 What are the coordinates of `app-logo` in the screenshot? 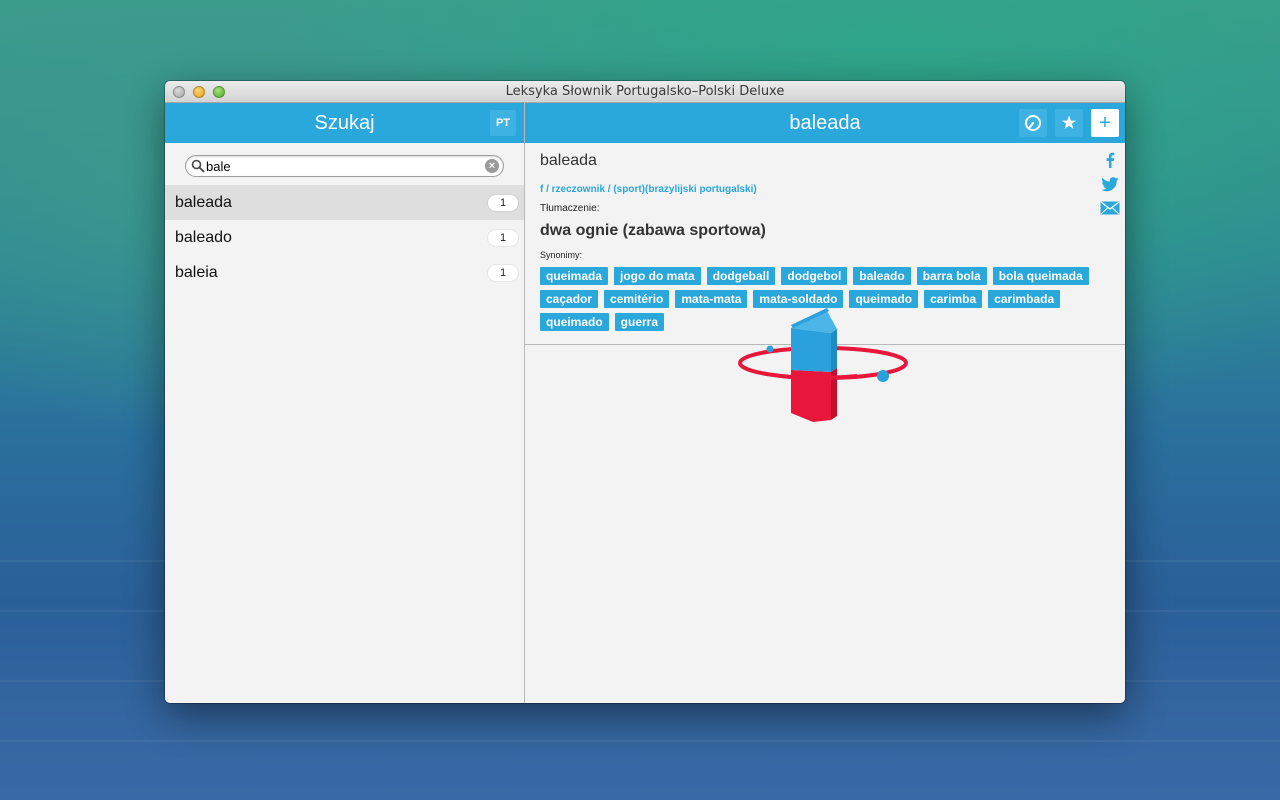 It's located at (823, 365).